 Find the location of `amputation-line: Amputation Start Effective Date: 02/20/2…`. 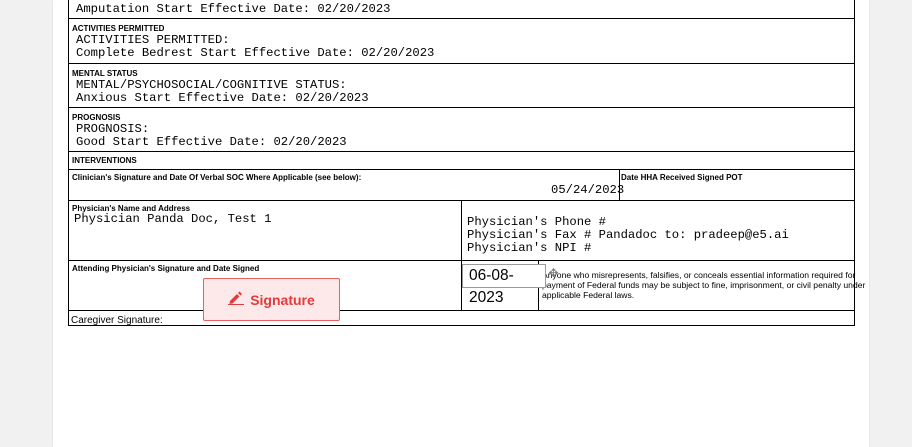

amputation-line: Amputation Start Effective Date: 02/20/2… is located at coordinates (233, 9).